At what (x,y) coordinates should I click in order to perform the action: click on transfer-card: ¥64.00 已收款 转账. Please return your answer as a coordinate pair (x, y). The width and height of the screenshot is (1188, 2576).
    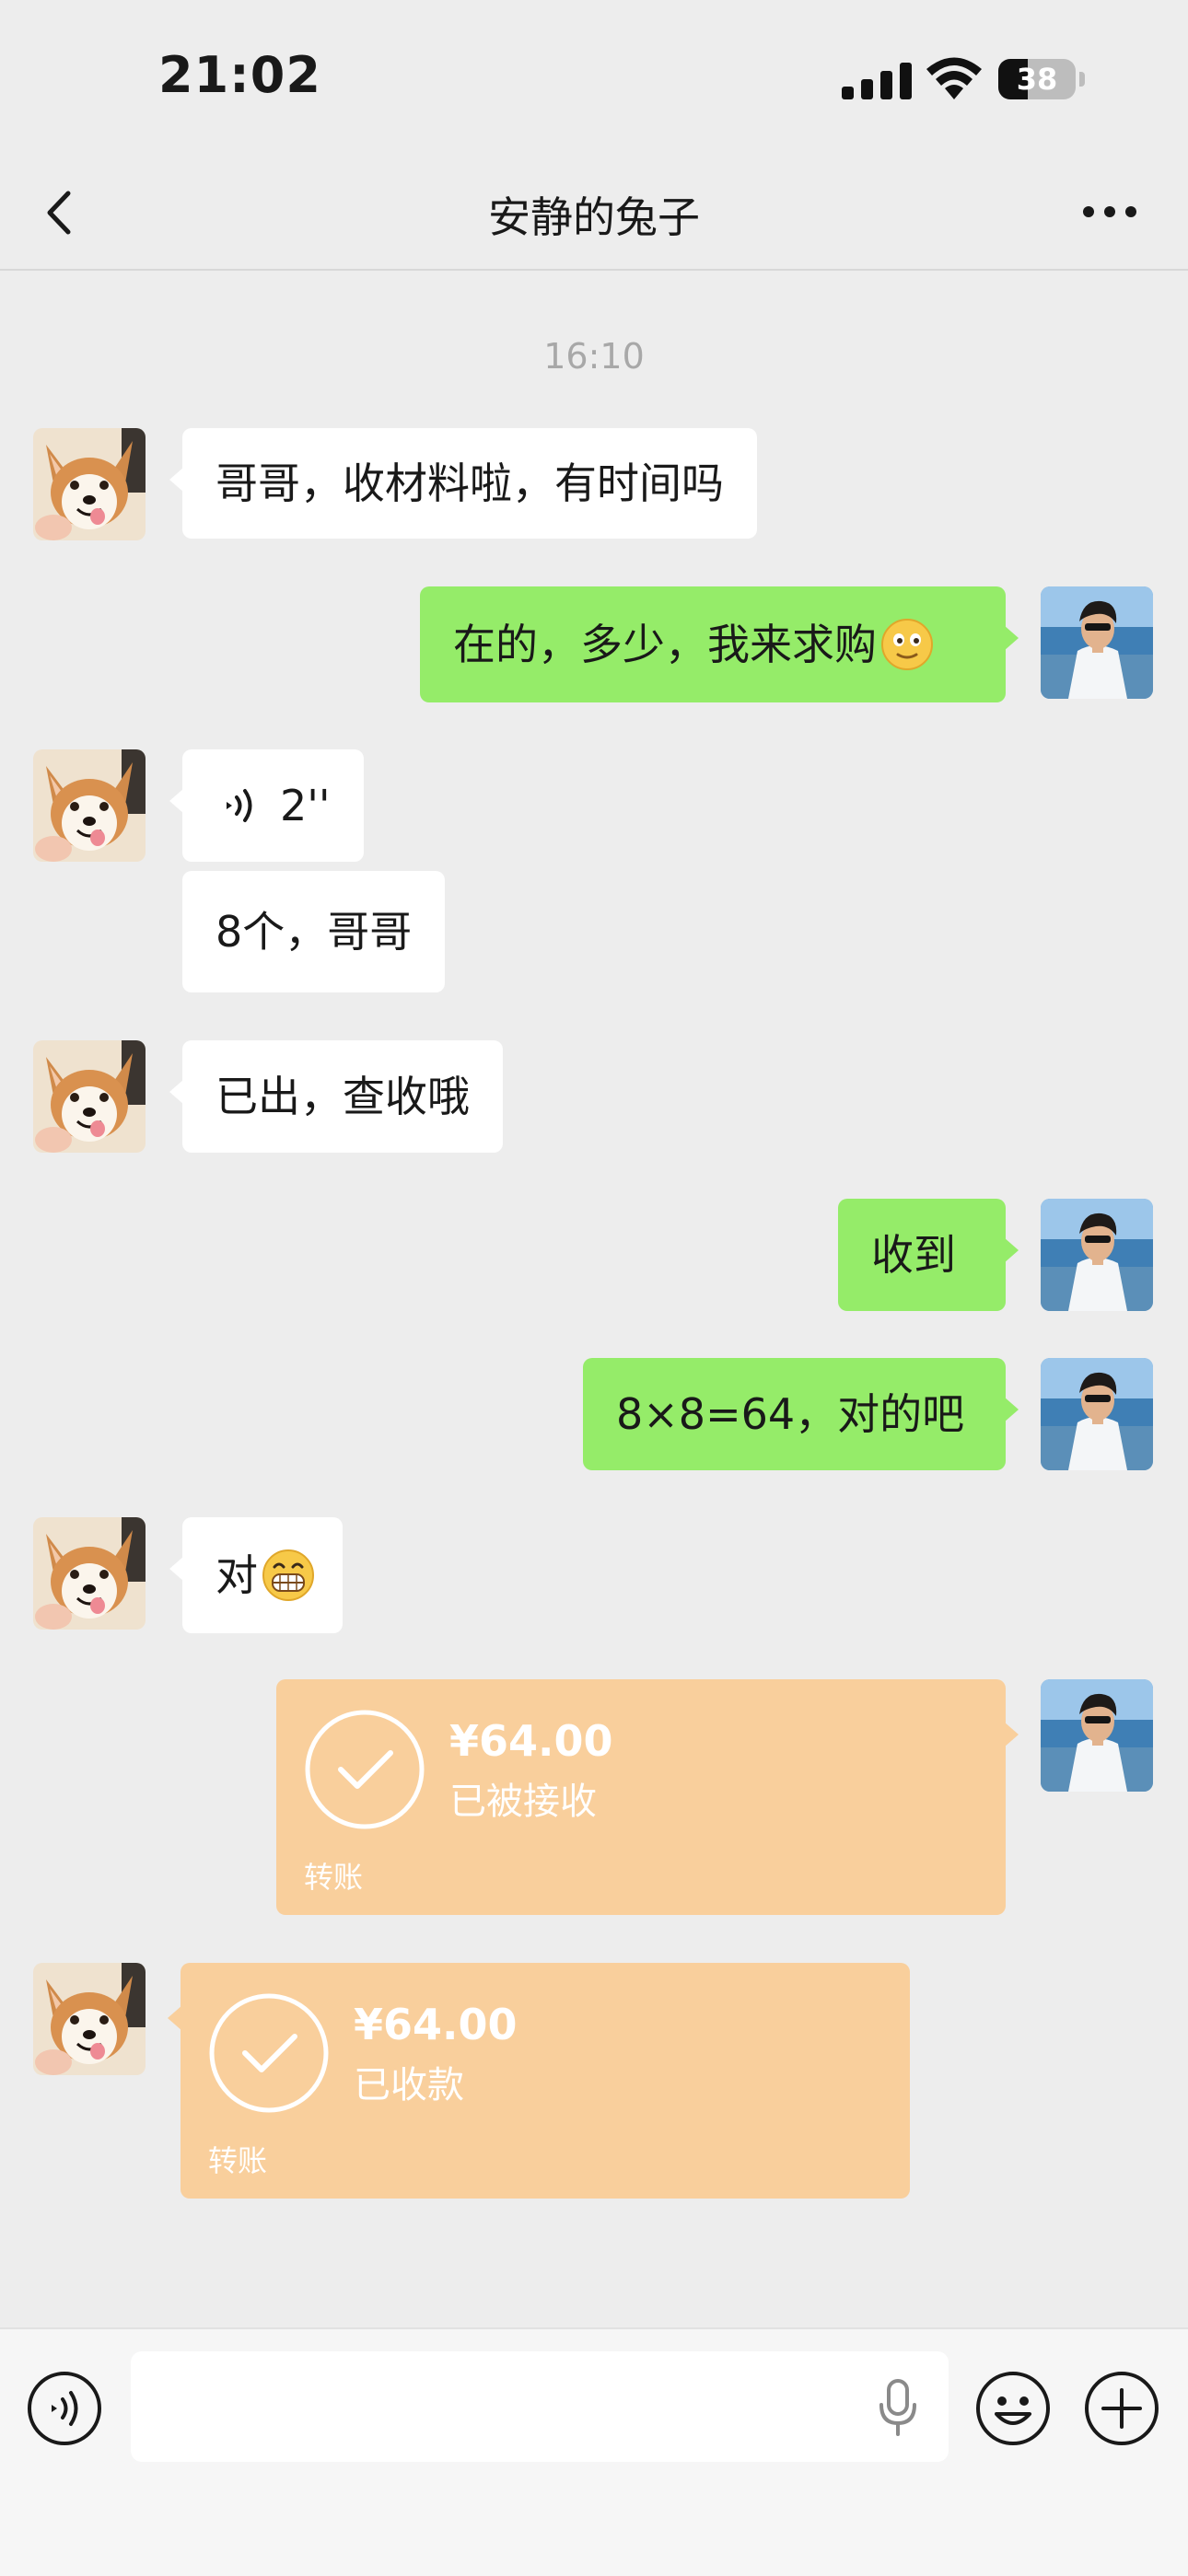
    Looking at the image, I should click on (539, 2081).